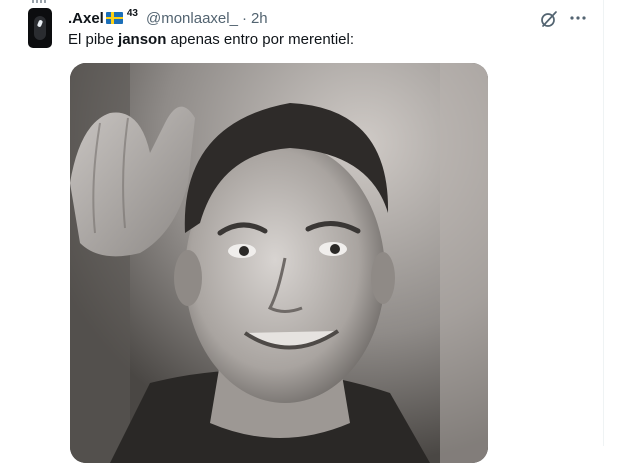 This screenshot has height=463, width=622. I want to click on tweet-text-bold: janson, so click(142, 39).